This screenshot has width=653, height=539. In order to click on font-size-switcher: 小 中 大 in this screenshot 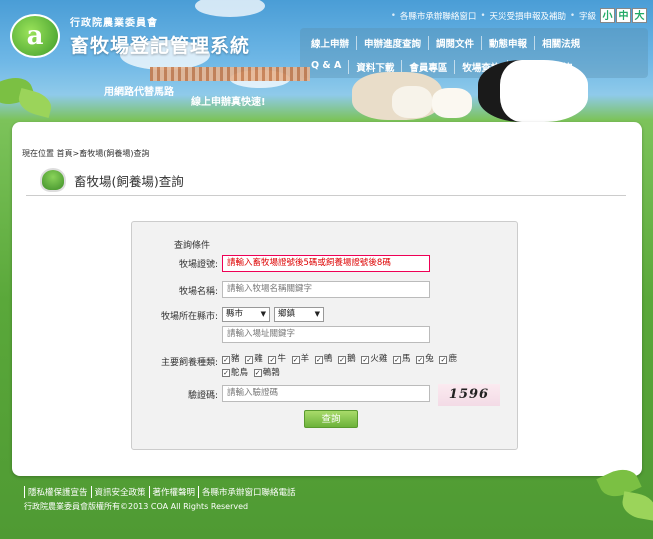, I will do `click(623, 15)`.